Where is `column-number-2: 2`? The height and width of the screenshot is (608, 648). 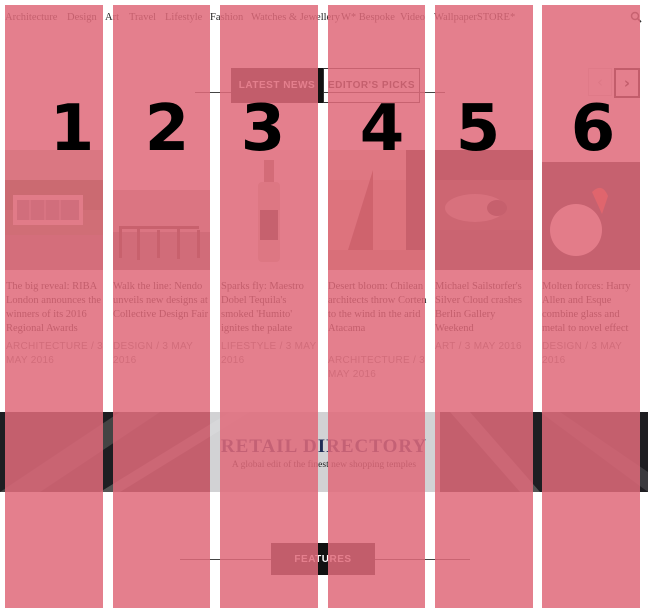 column-number-2: 2 is located at coordinates (167, 129).